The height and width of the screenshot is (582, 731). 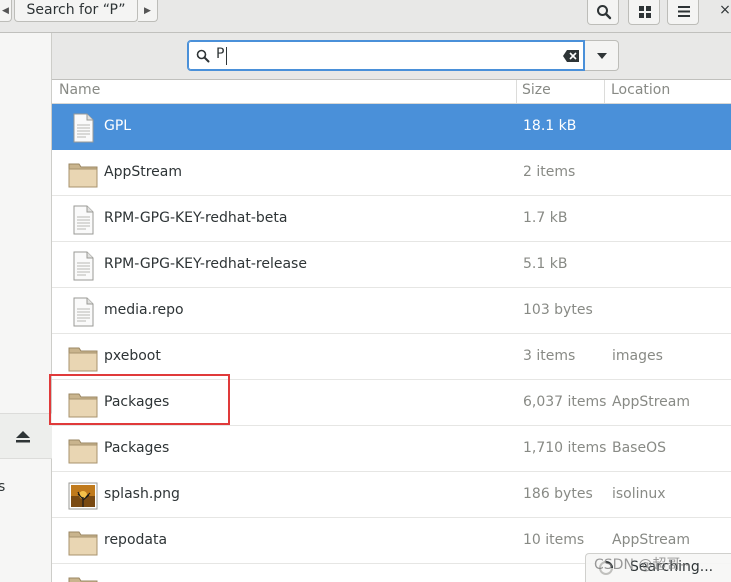 I want to click on file-location: BaseOS, so click(x=639, y=448).